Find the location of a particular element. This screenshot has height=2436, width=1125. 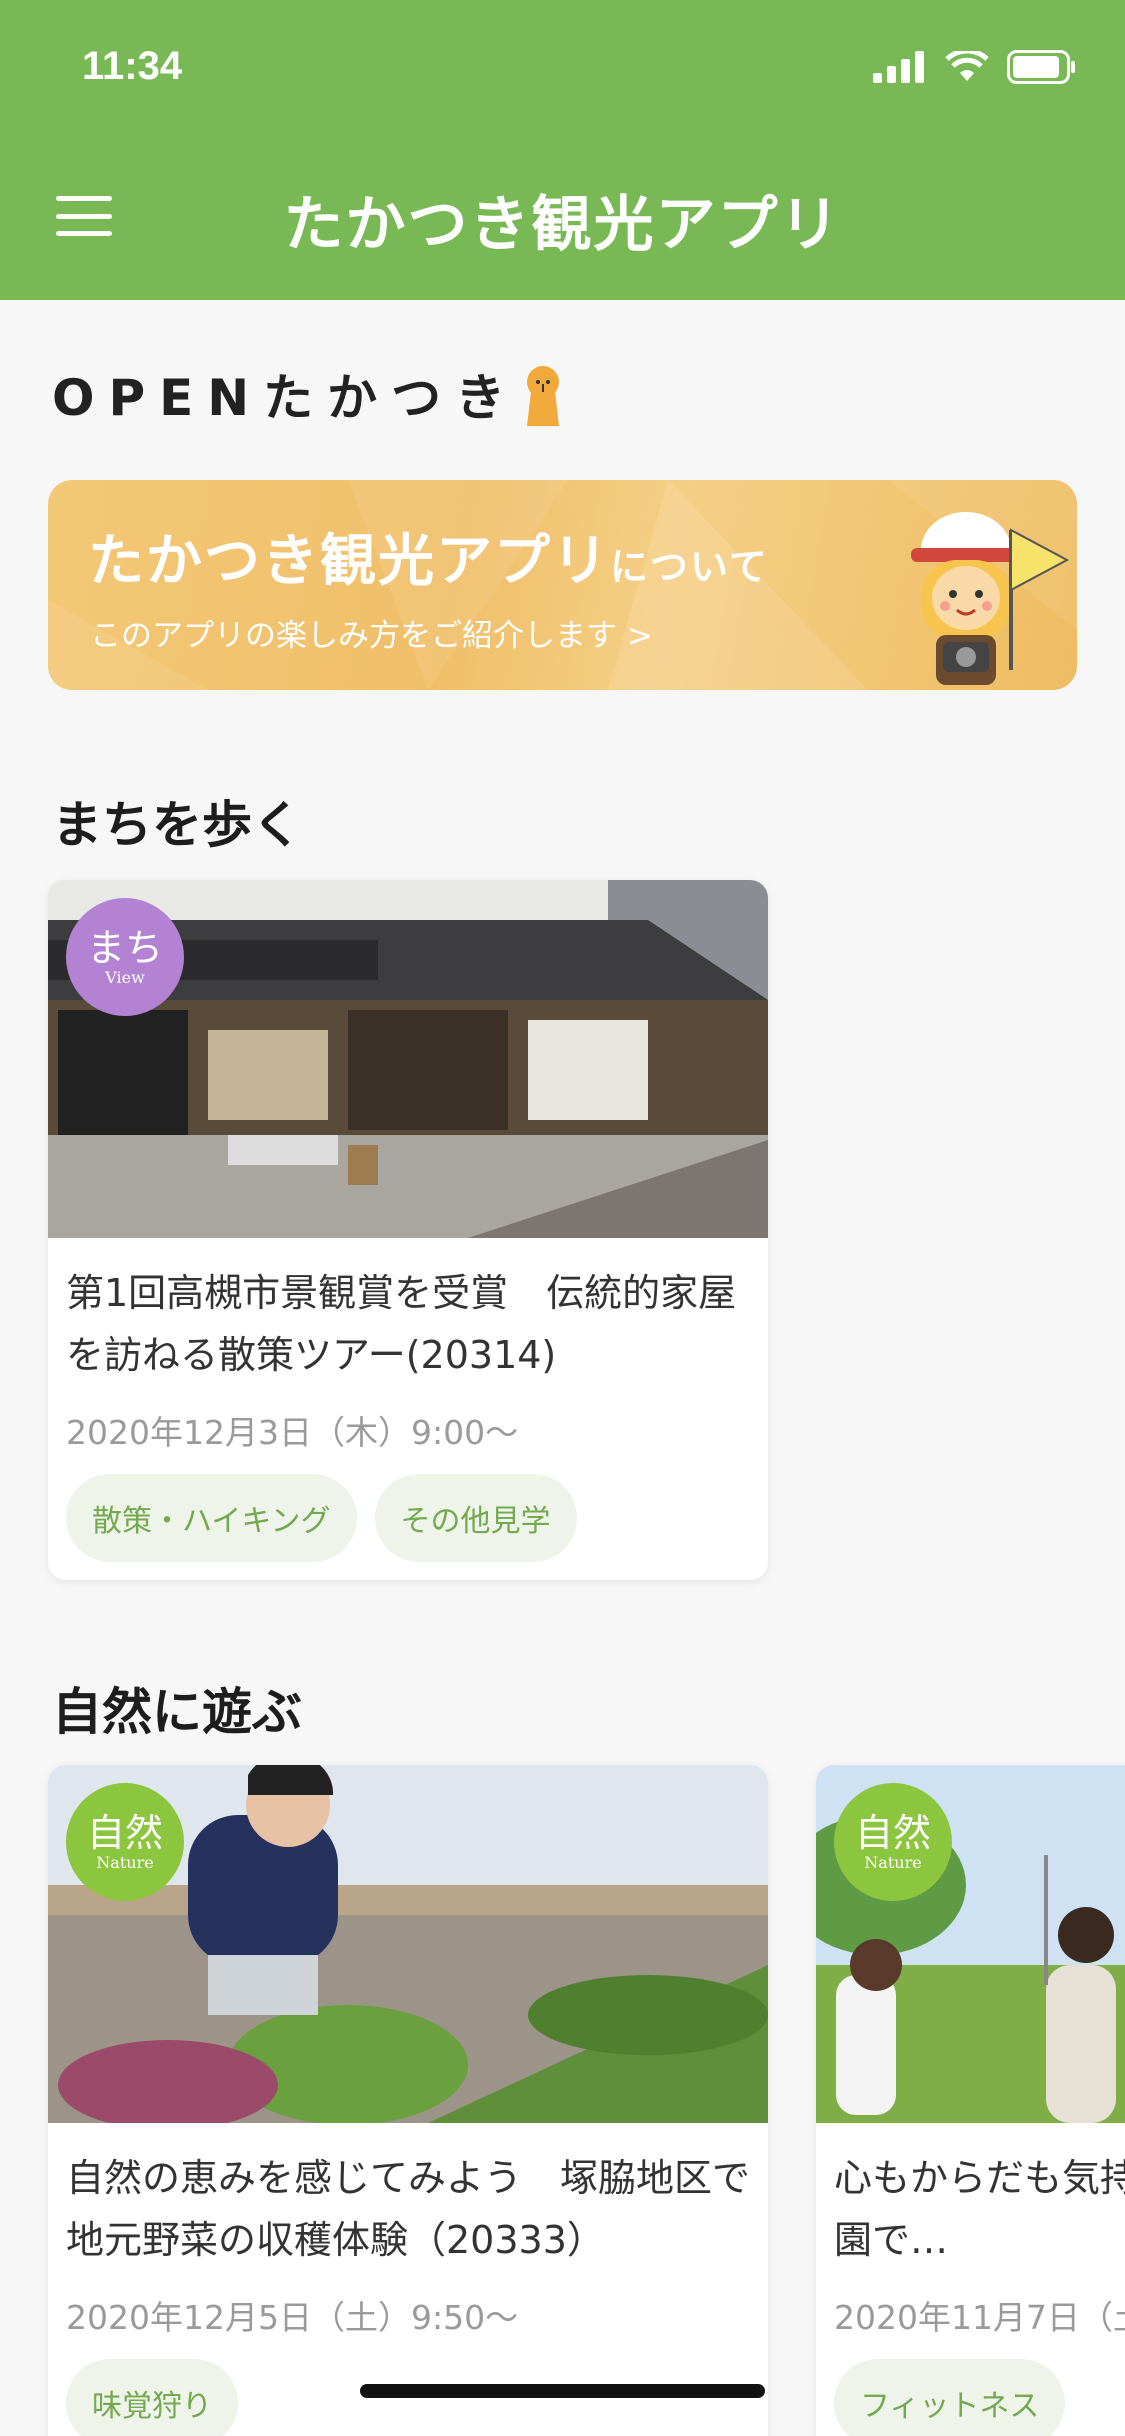

banner-title-suffix: について is located at coordinates (689, 567).